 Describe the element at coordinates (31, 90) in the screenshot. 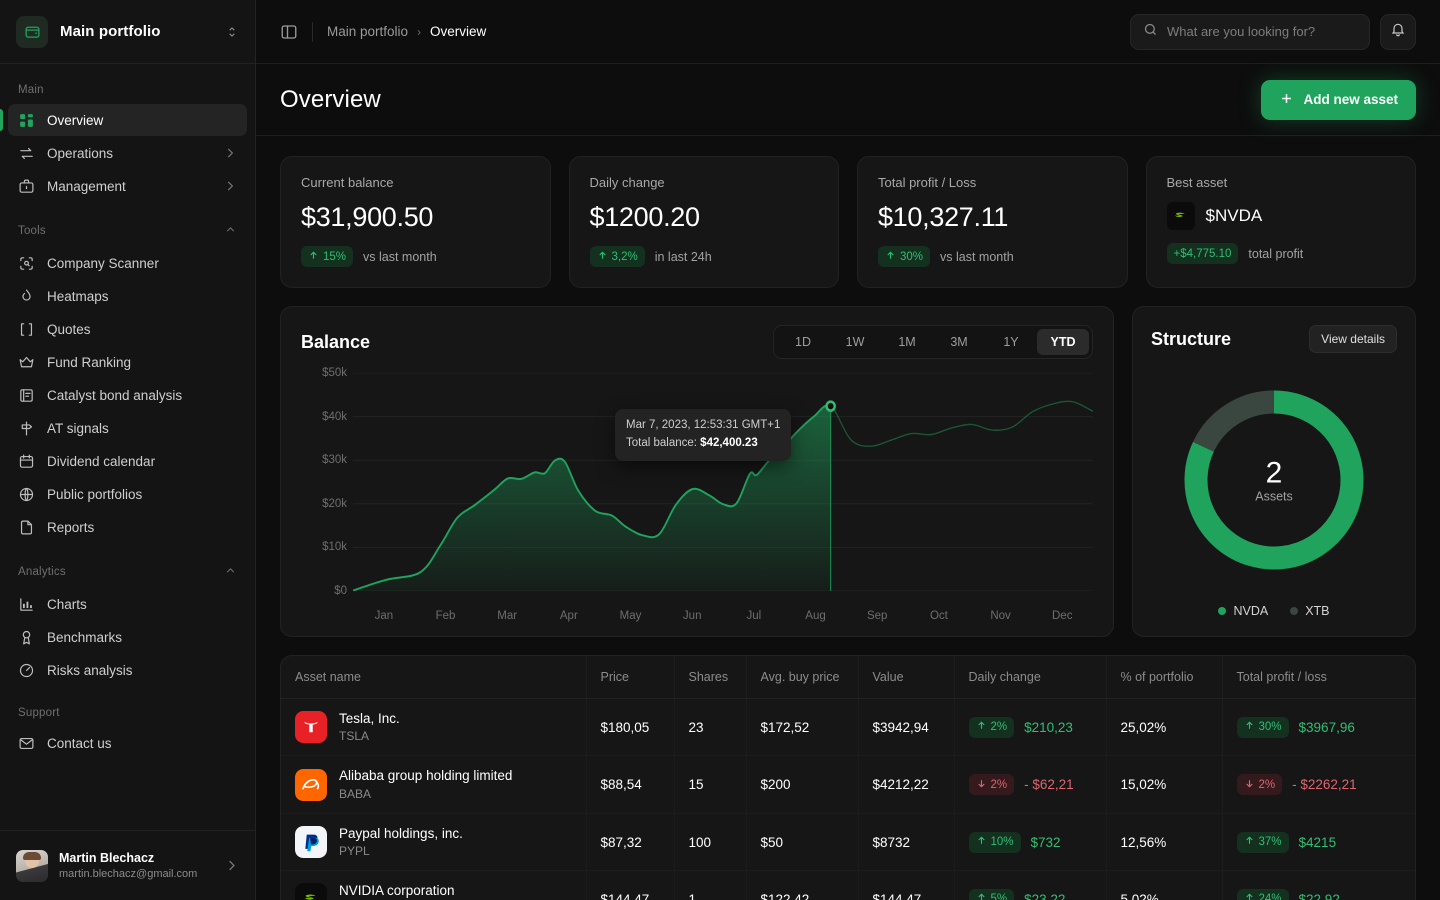

I see `group-label-text: Main` at that location.